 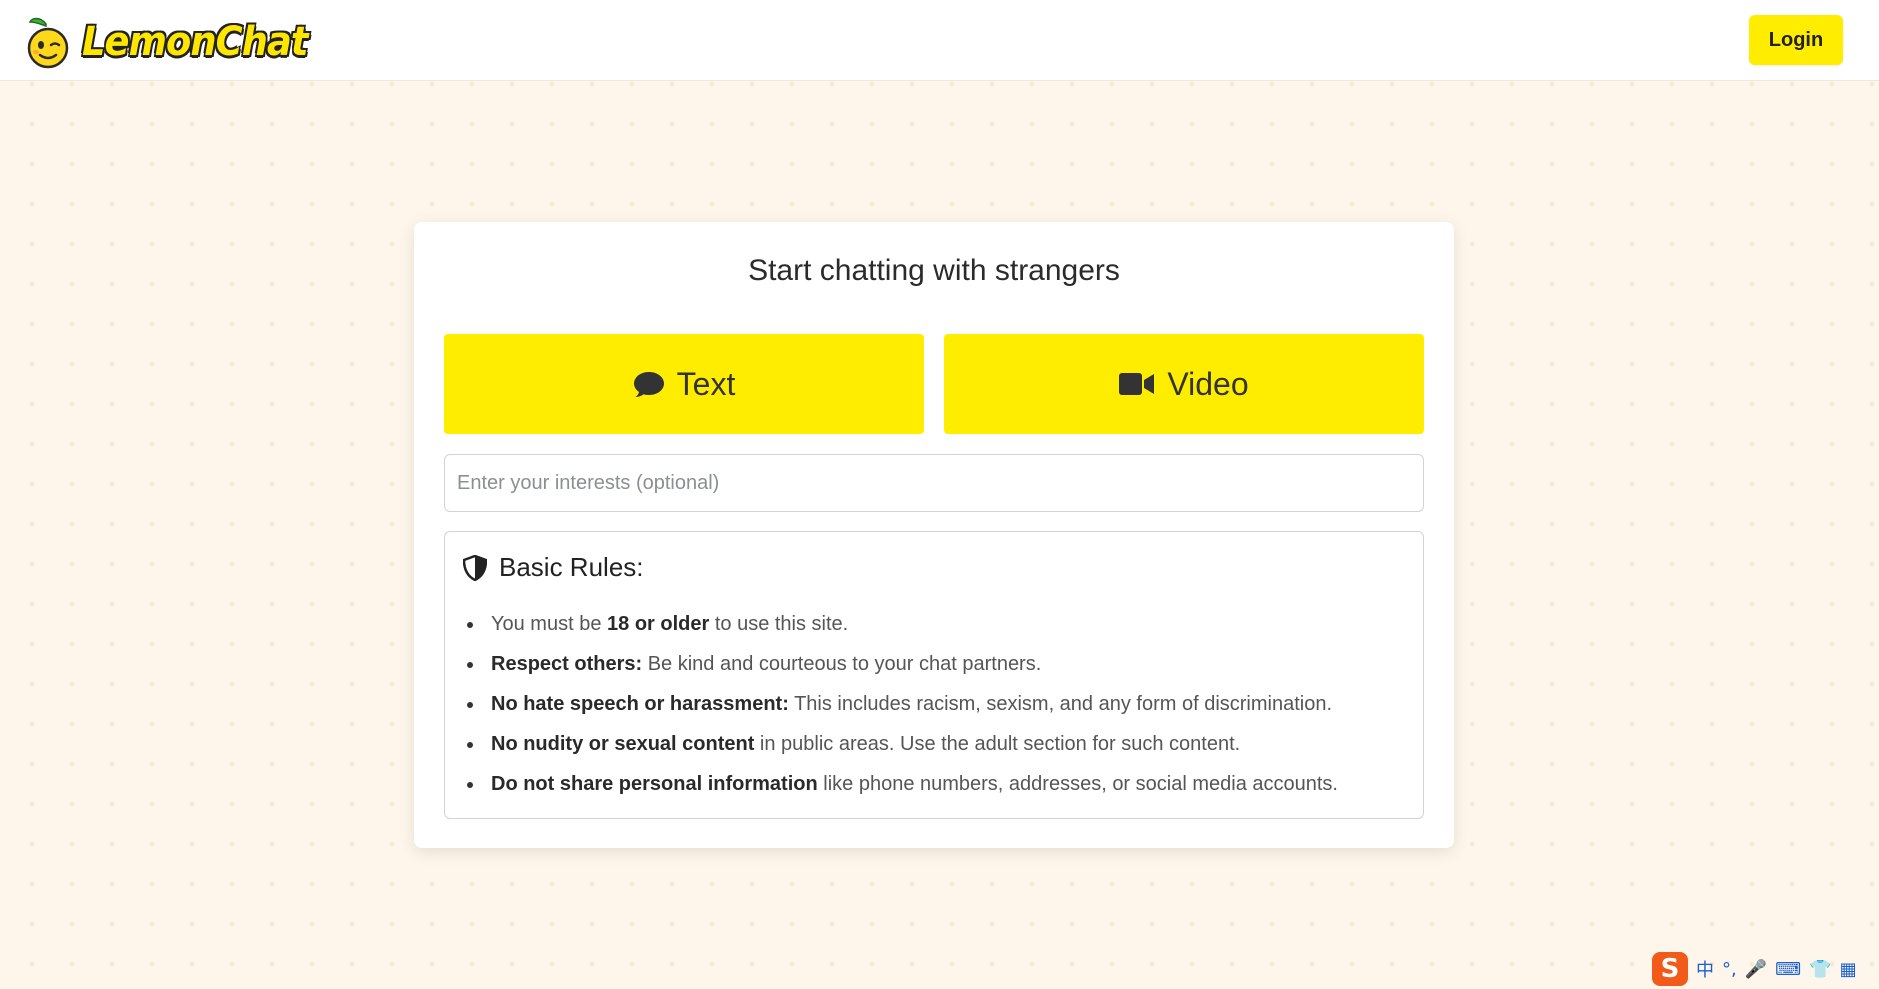 What do you see at coordinates (1670, 969) in the screenshot?
I see `ime-logo-icon: S` at bounding box center [1670, 969].